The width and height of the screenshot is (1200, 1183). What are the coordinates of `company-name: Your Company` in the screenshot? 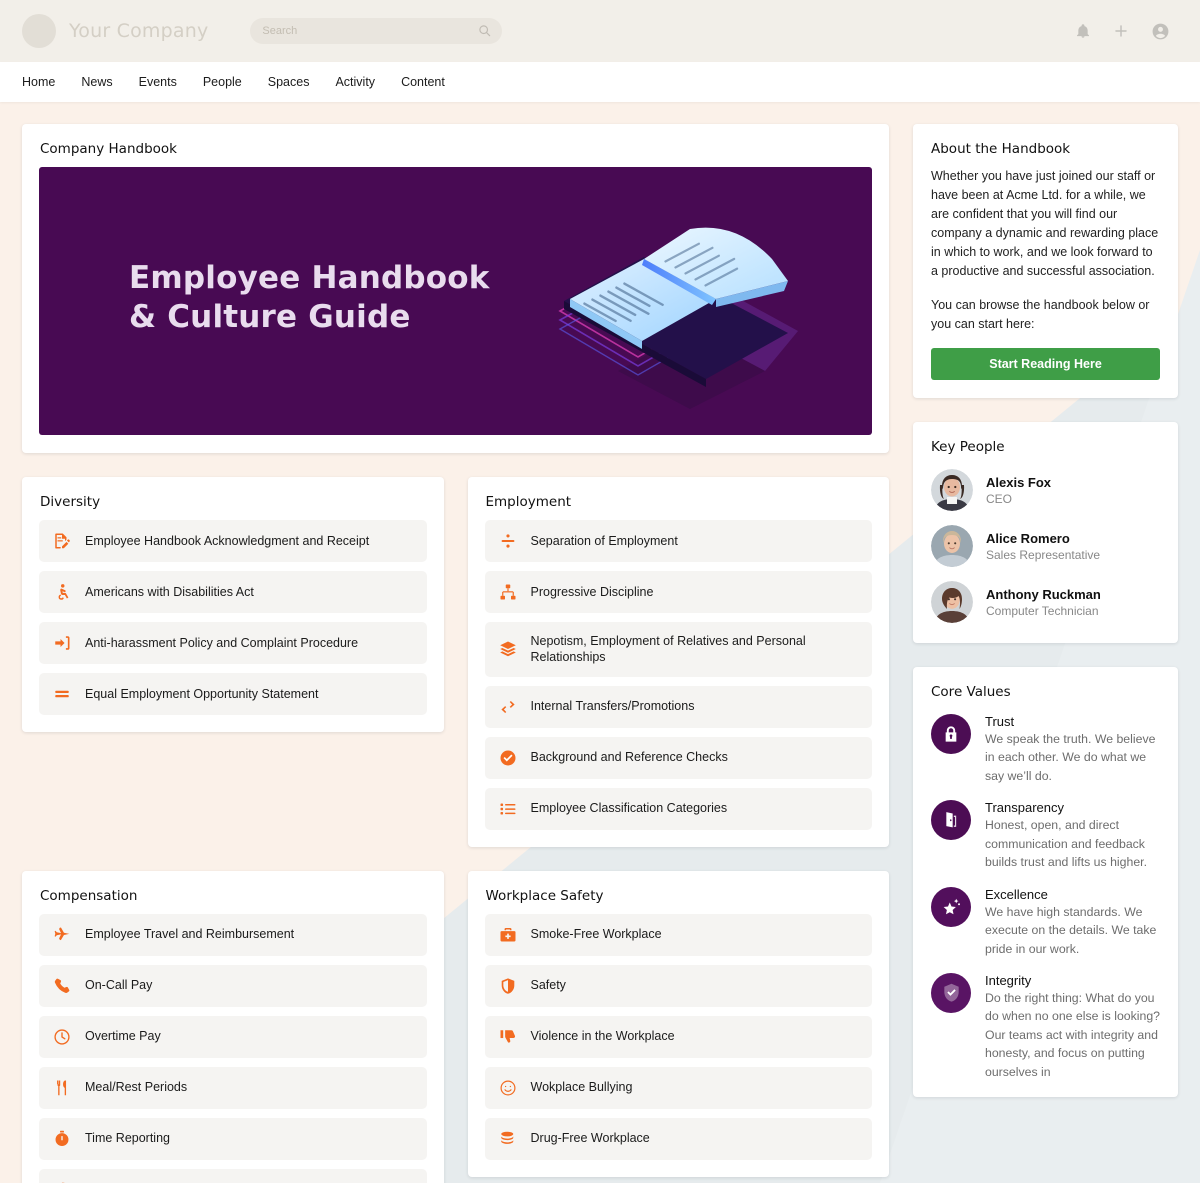 It's located at (139, 31).